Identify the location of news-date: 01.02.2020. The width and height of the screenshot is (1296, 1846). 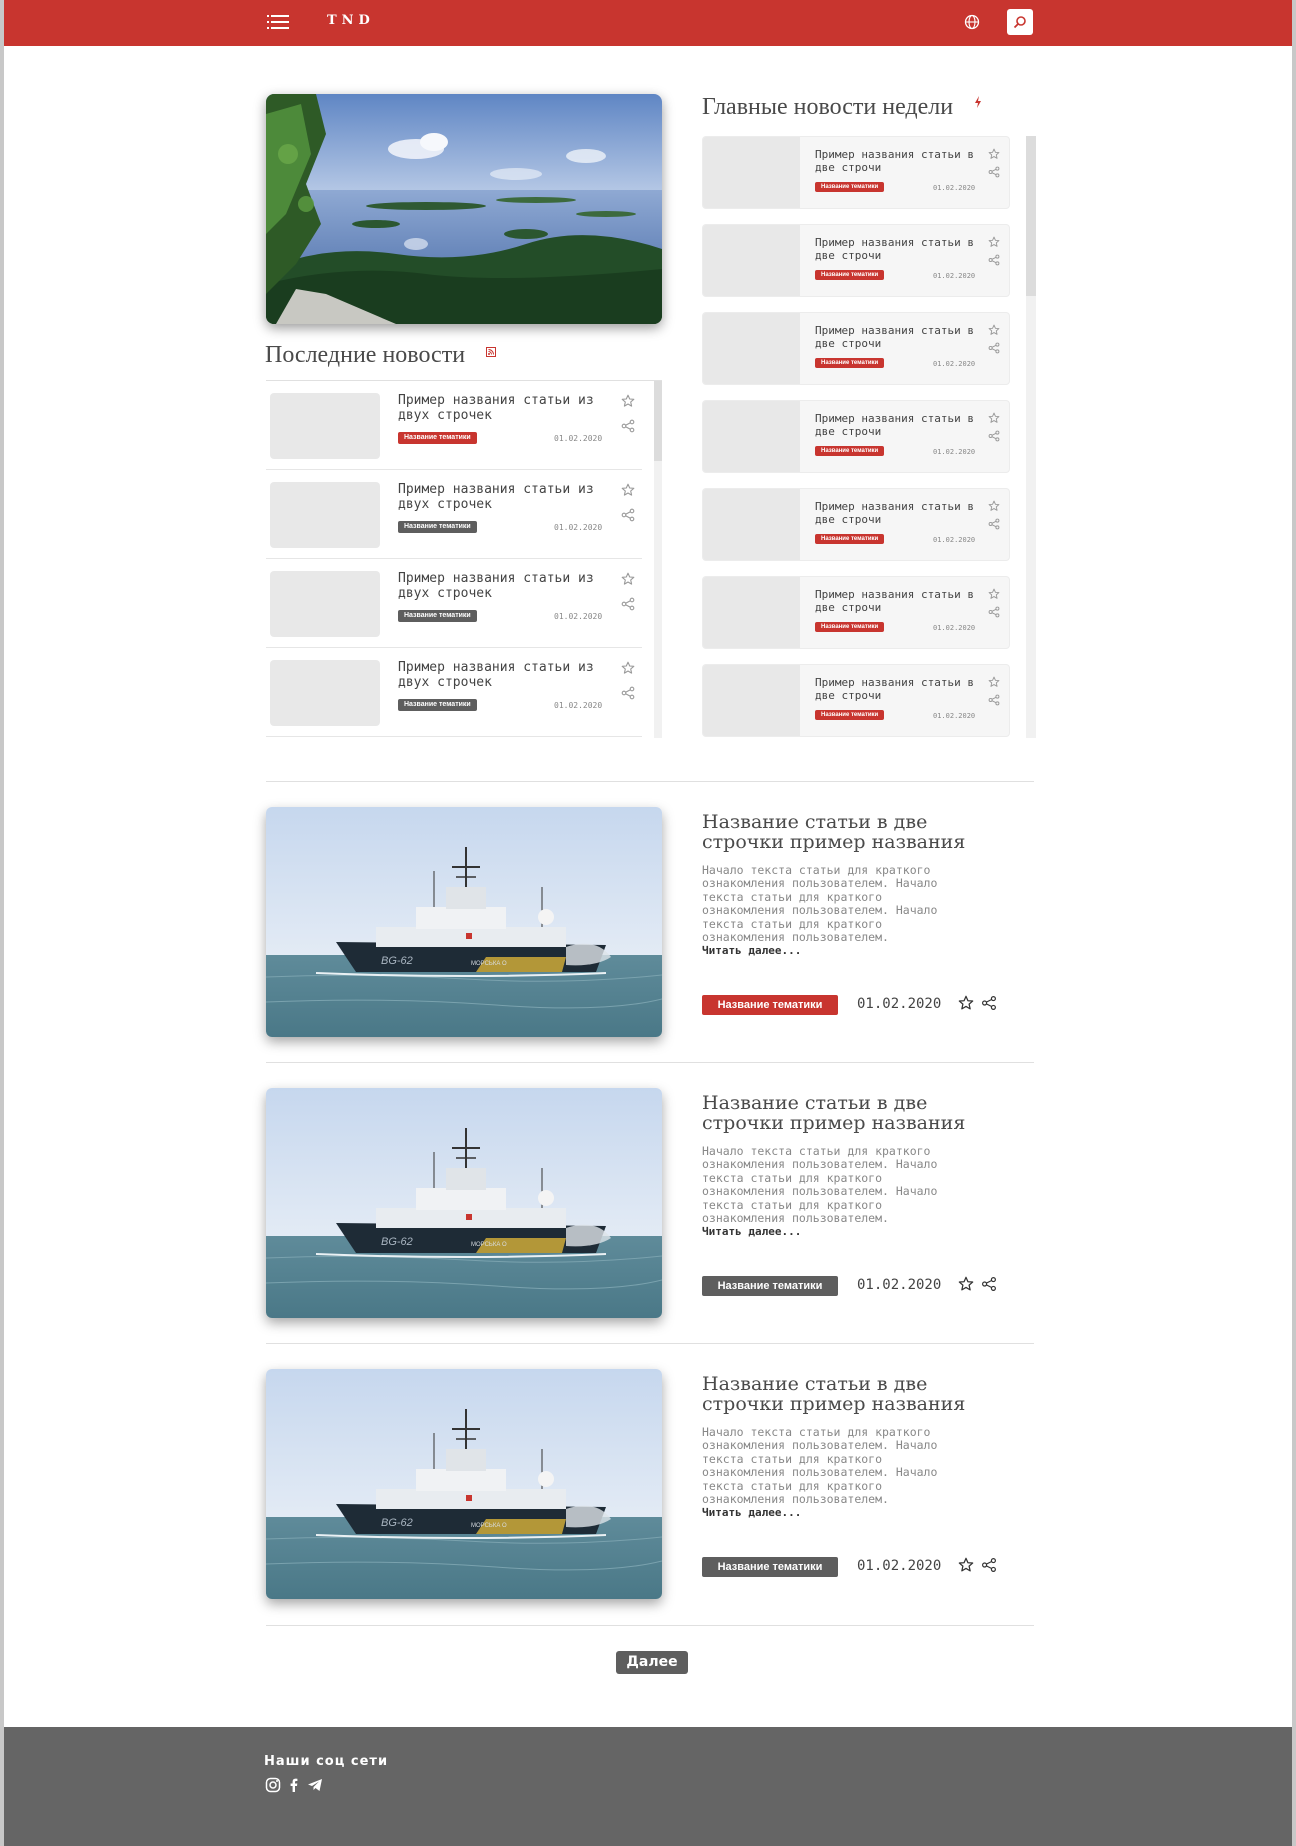
(954, 540).